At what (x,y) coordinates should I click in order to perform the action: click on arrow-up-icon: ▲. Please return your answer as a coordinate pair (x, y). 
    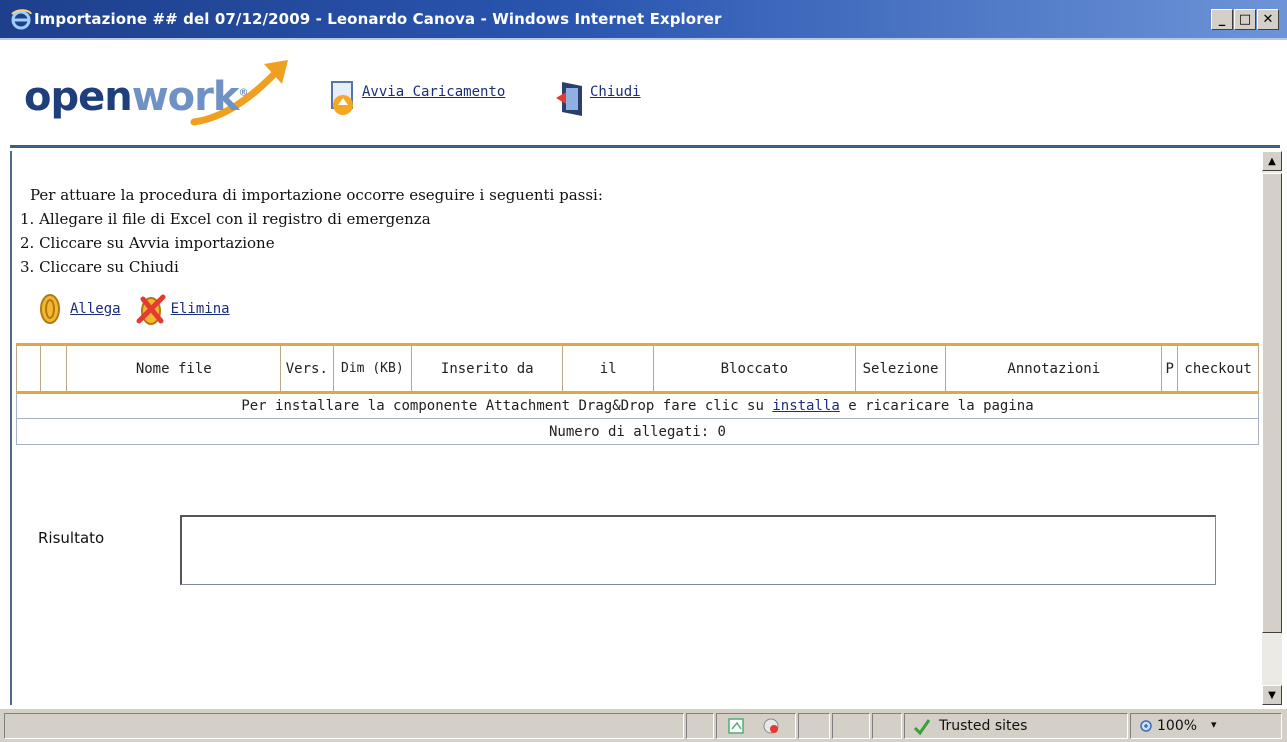
    Looking at the image, I should click on (1272, 161).